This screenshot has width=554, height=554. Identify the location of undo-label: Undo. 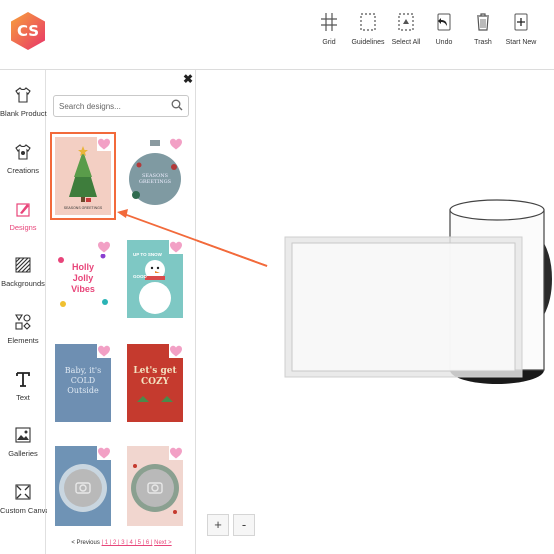
(444, 42).